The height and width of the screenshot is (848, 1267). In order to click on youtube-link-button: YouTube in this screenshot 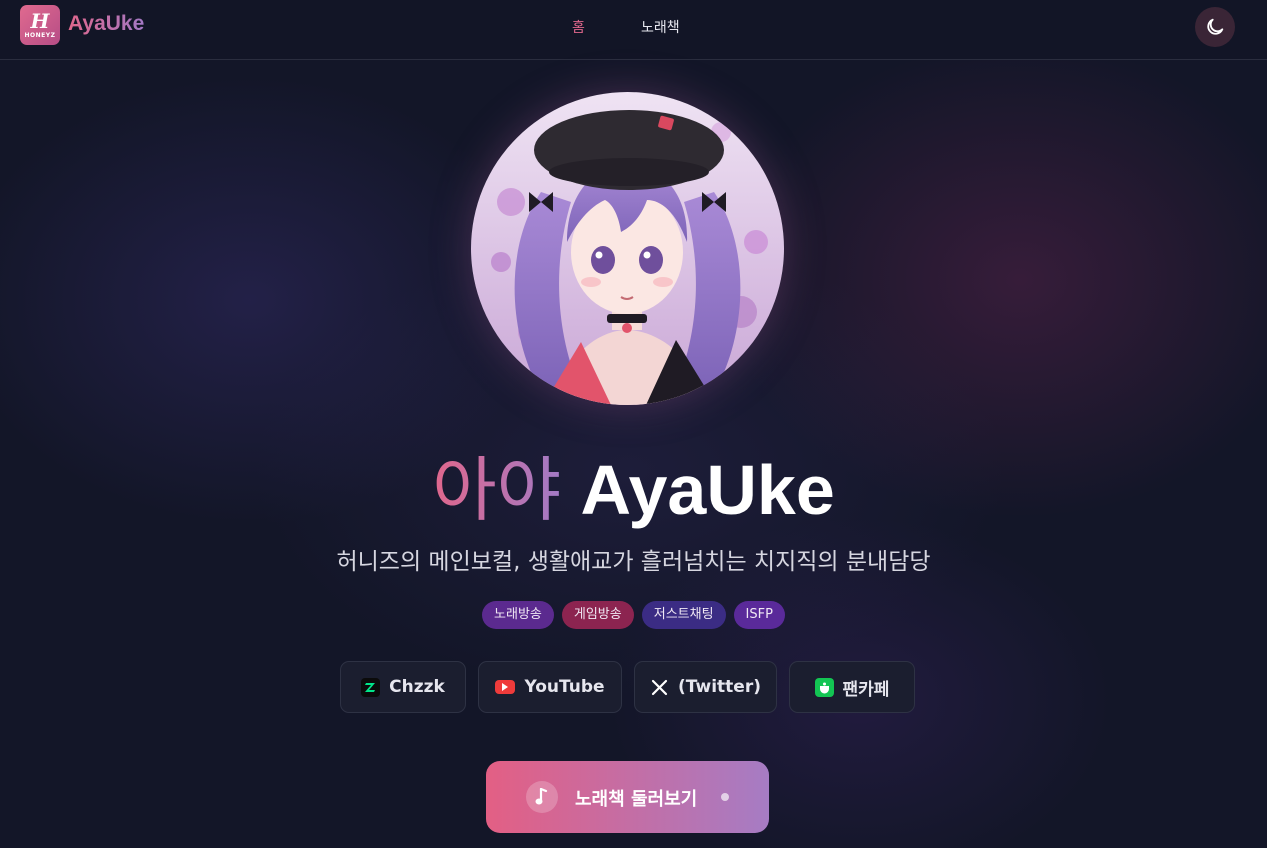, I will do `click(550, 687)`.